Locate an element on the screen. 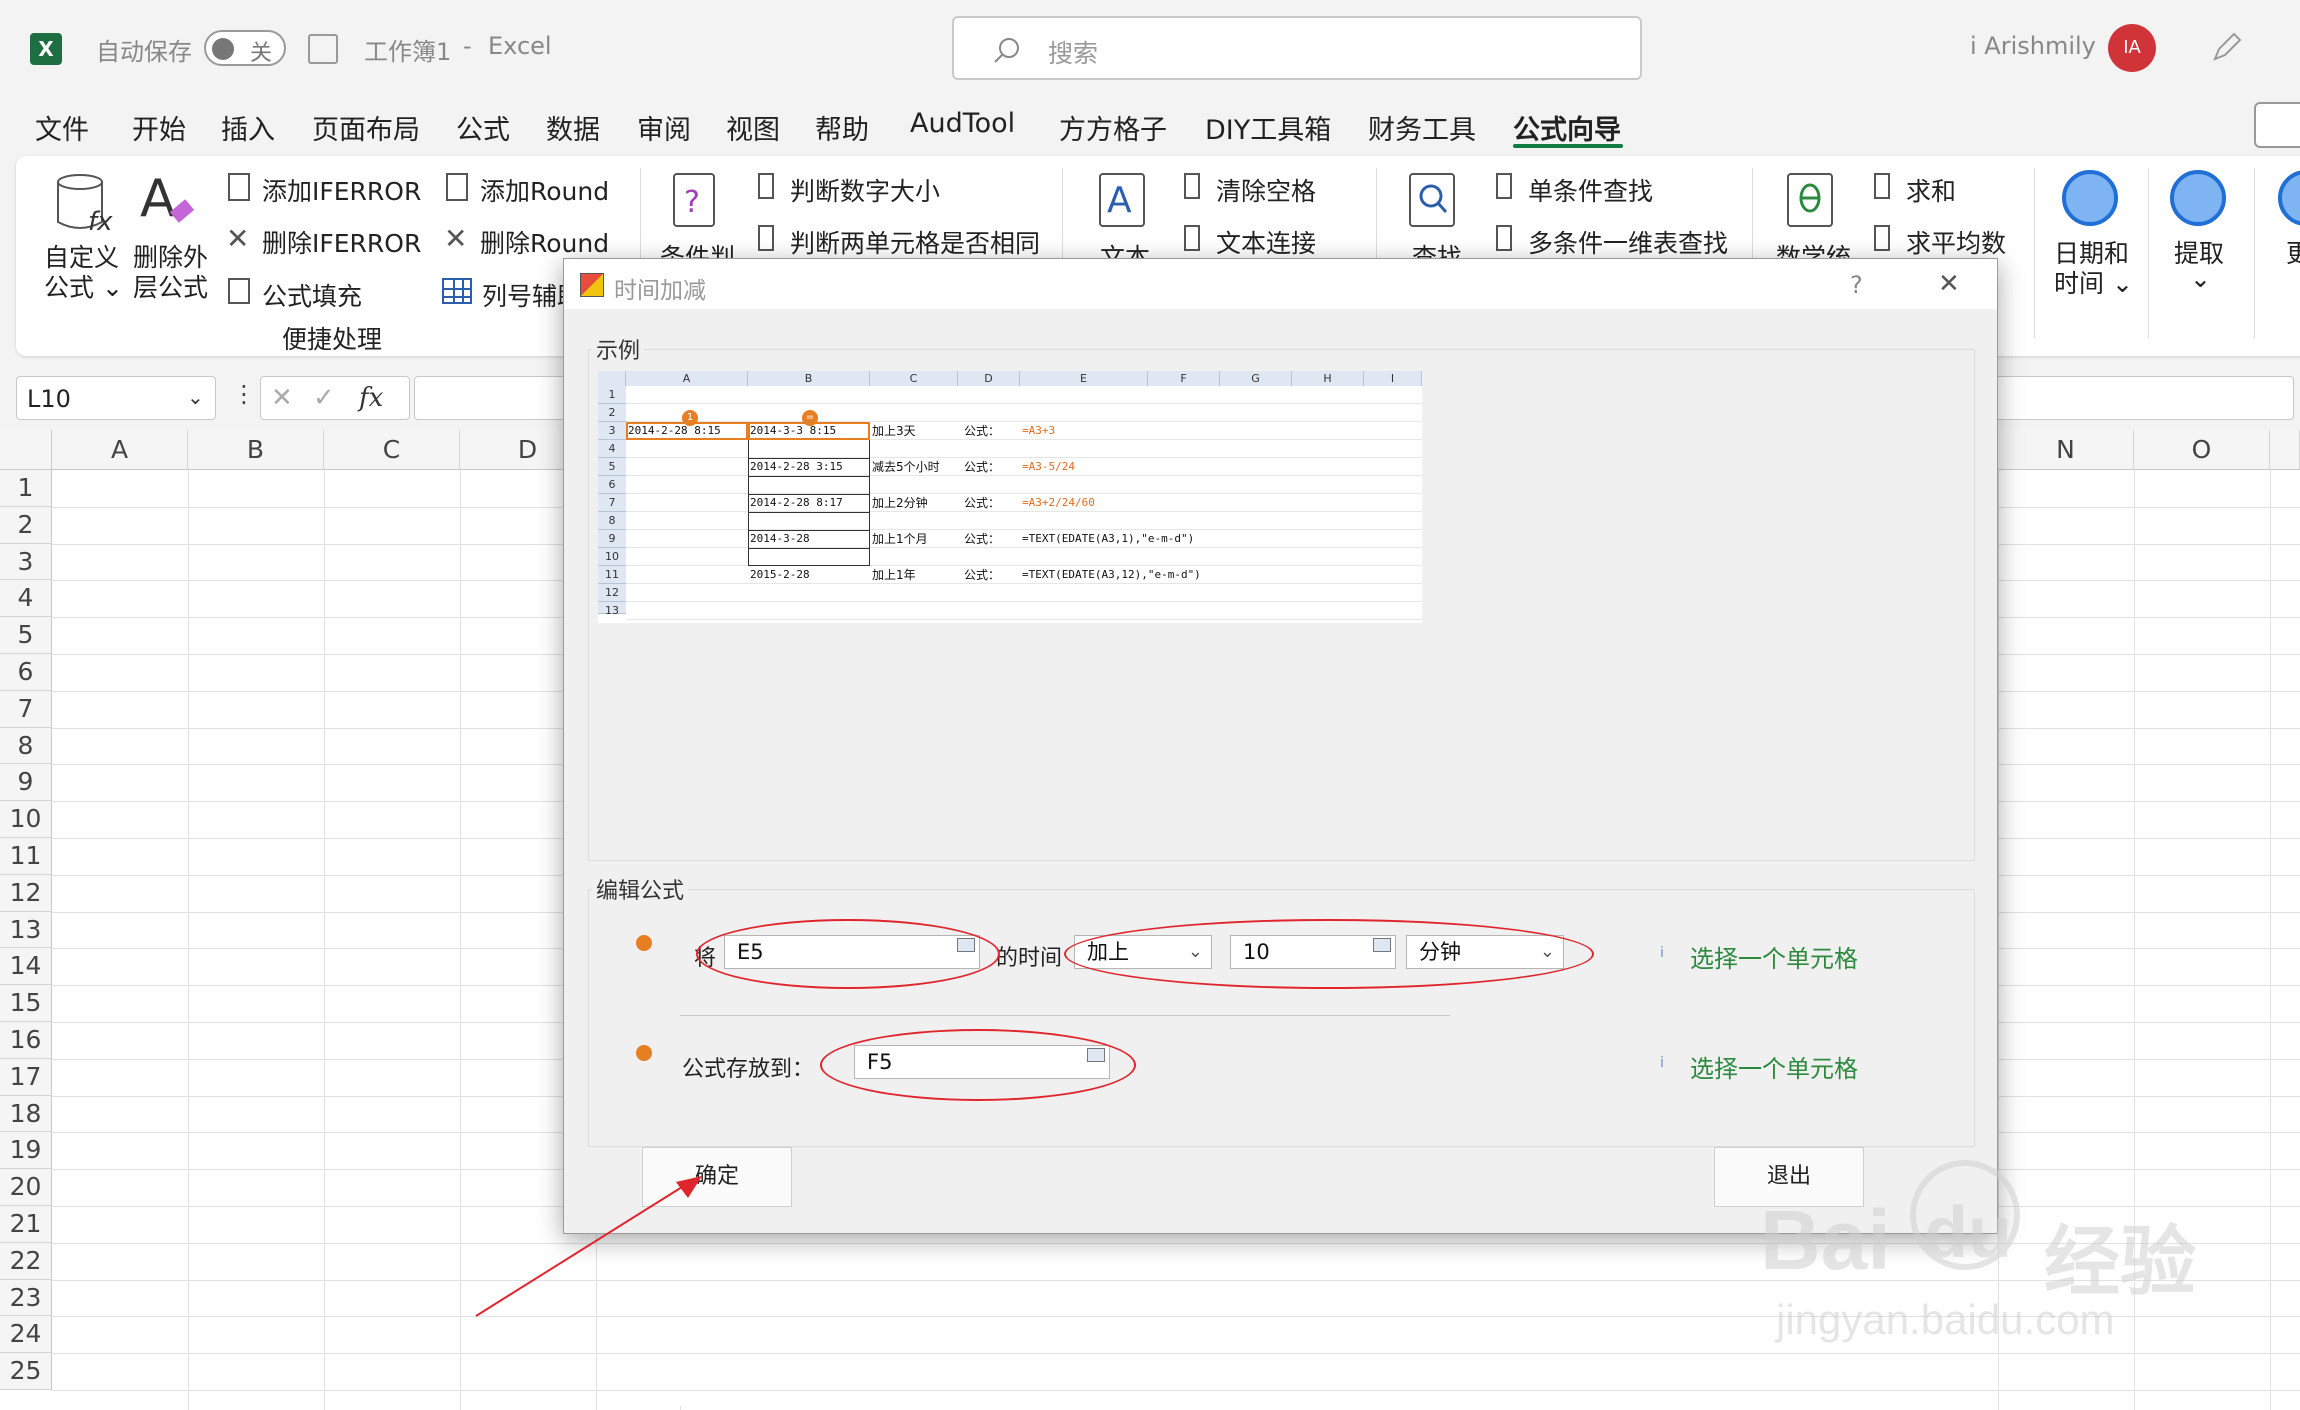  tab-audtool: AudTool is located at coordinates (962, 123).